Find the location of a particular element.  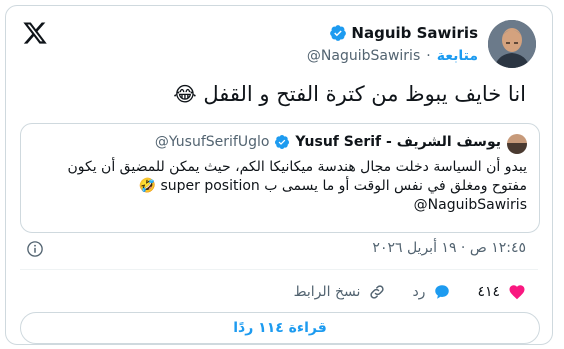

tweet-emoji: 😂 is located at coordinates (185, 94).